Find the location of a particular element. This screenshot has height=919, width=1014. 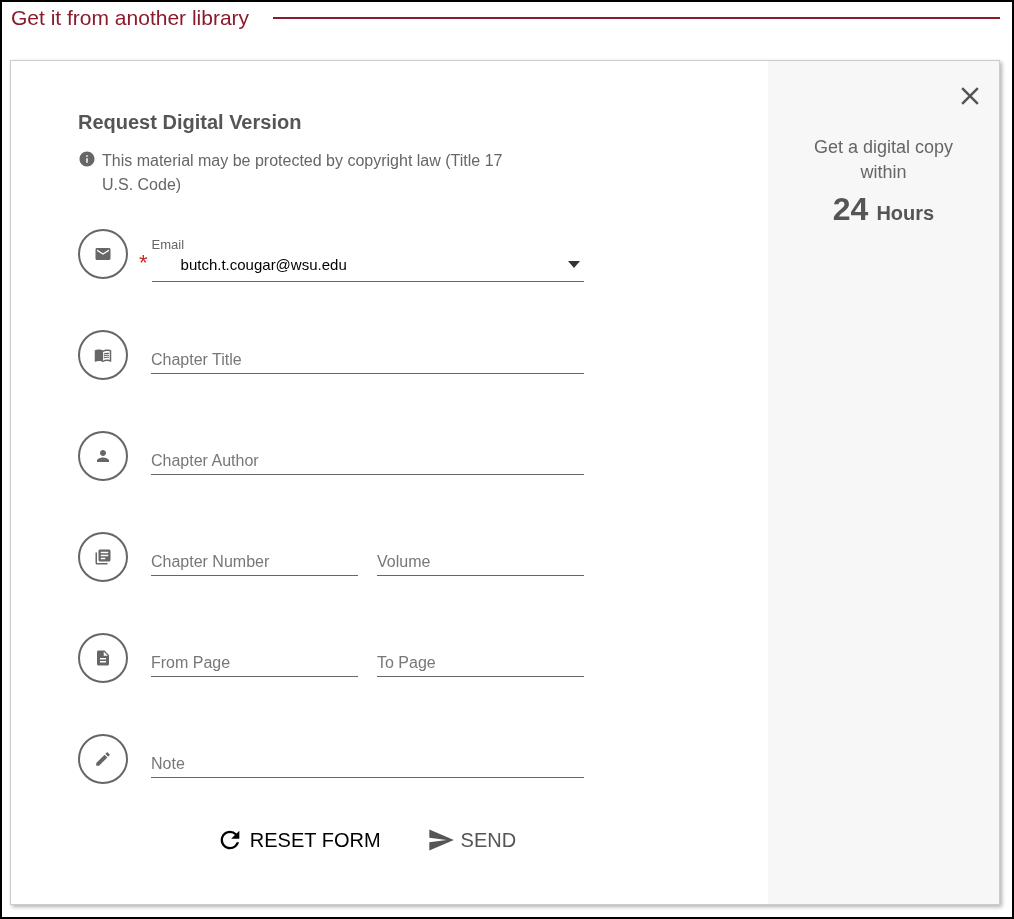

text-field: Volume is located at coordinates (480, 562).